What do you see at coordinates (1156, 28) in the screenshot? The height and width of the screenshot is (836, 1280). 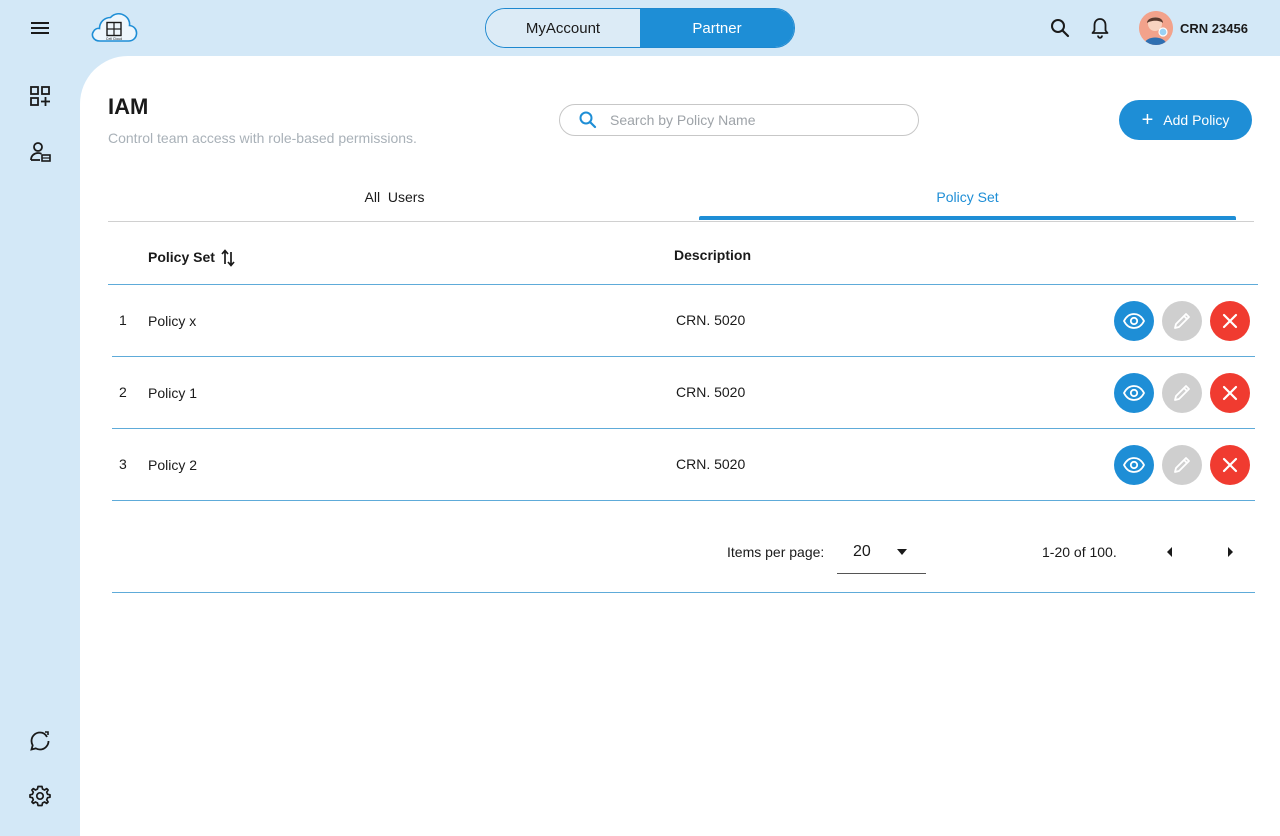 I see `avatar` at bounding box center [1156, 28].